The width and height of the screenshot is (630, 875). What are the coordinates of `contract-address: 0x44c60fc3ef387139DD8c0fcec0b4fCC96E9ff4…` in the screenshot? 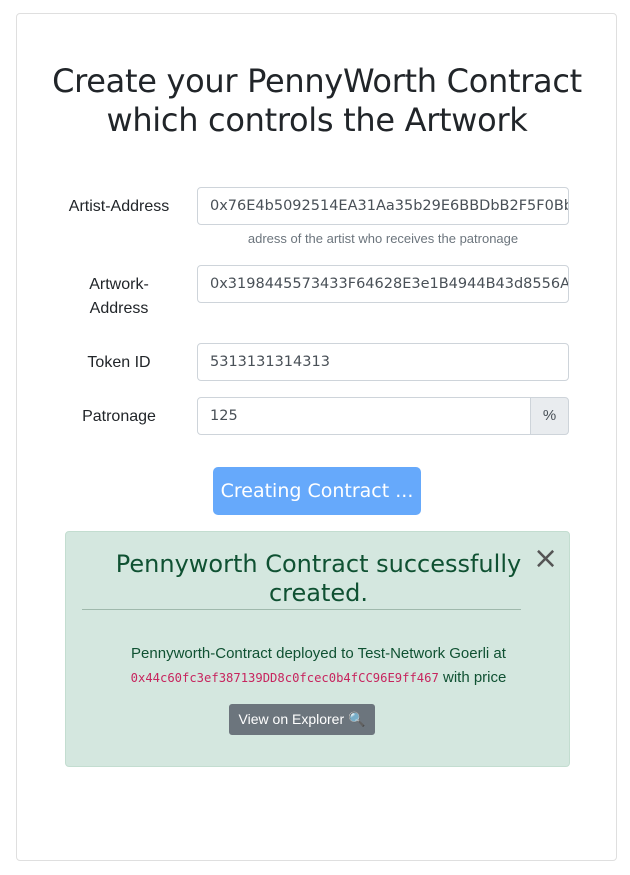 It's located at (284, 678).